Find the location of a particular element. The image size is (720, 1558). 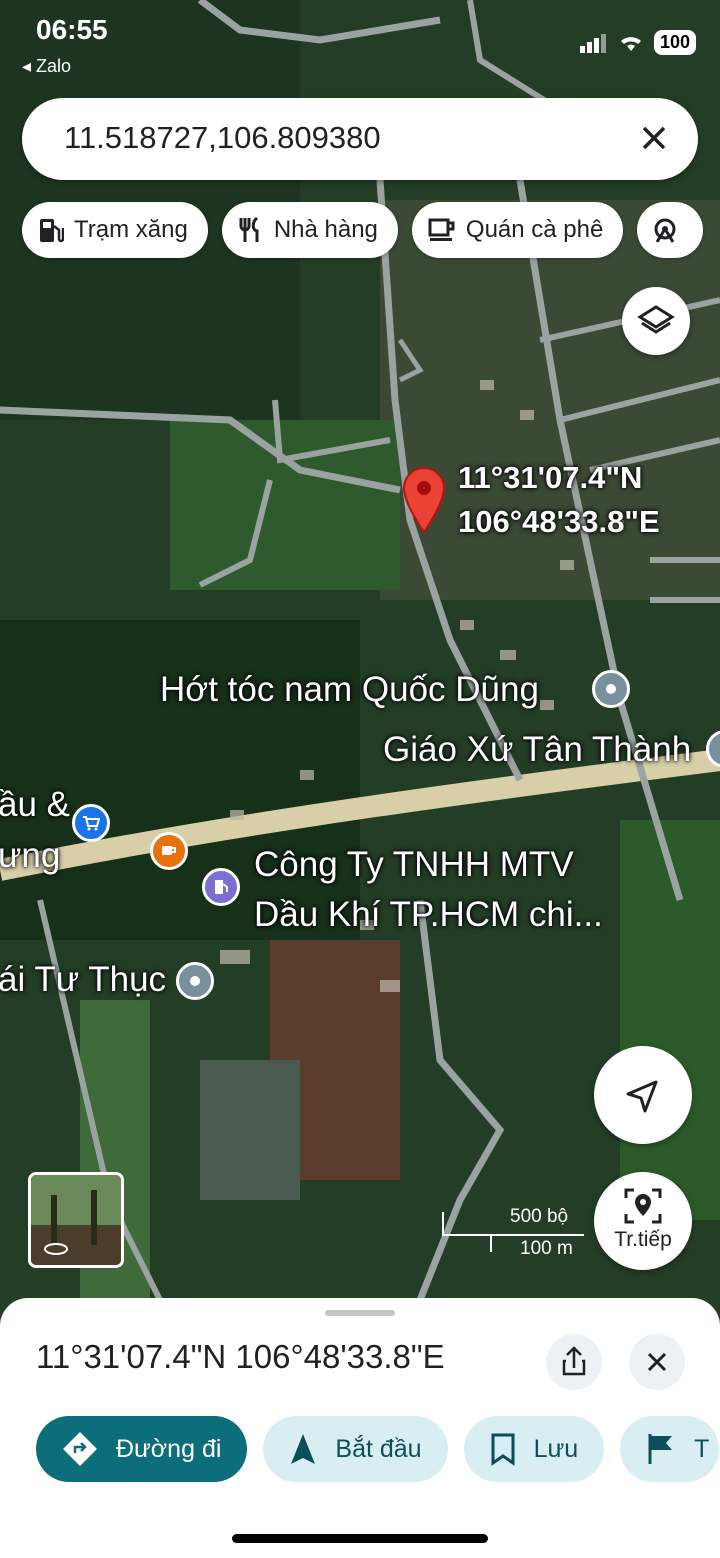

close-sheet-button is located at coordinates (657, 1362).